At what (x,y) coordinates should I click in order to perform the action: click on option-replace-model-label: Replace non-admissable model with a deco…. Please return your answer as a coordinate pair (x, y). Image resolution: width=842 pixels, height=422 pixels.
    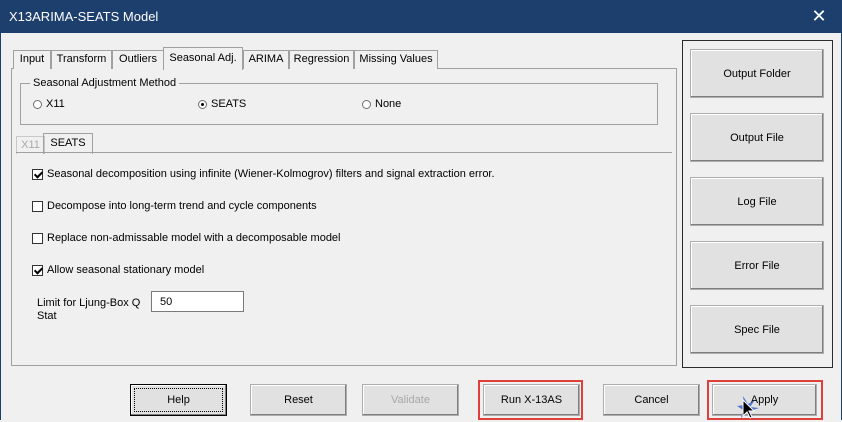
    Looking at the image, I should click on (194, 238).